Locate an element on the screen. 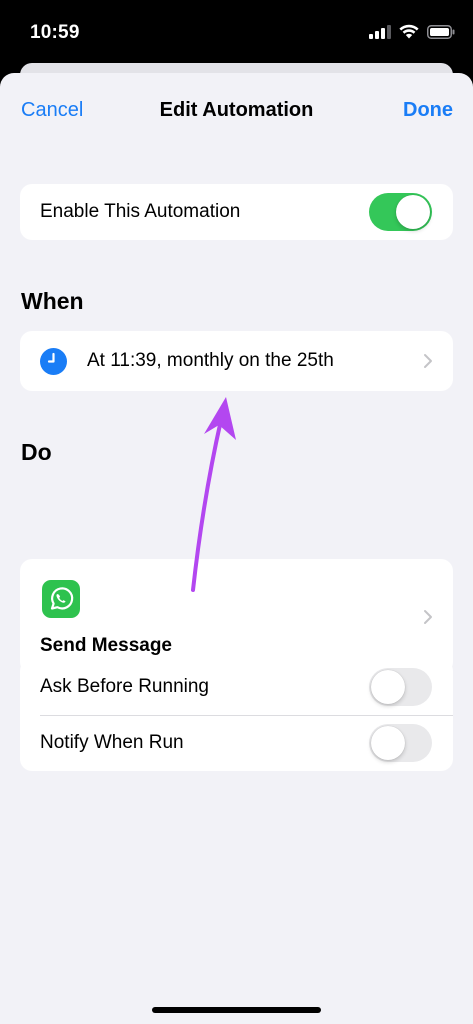 This screenshot has width=473, height=1024. enable-group: Enable This Automation is located at coordinates (236, 212).